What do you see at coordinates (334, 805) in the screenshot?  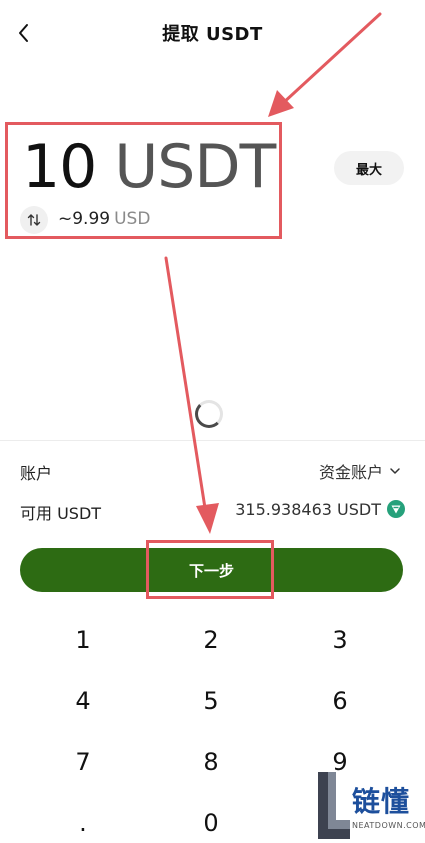 I see `watermark-logo-icon` at bounding box center [334, 805].